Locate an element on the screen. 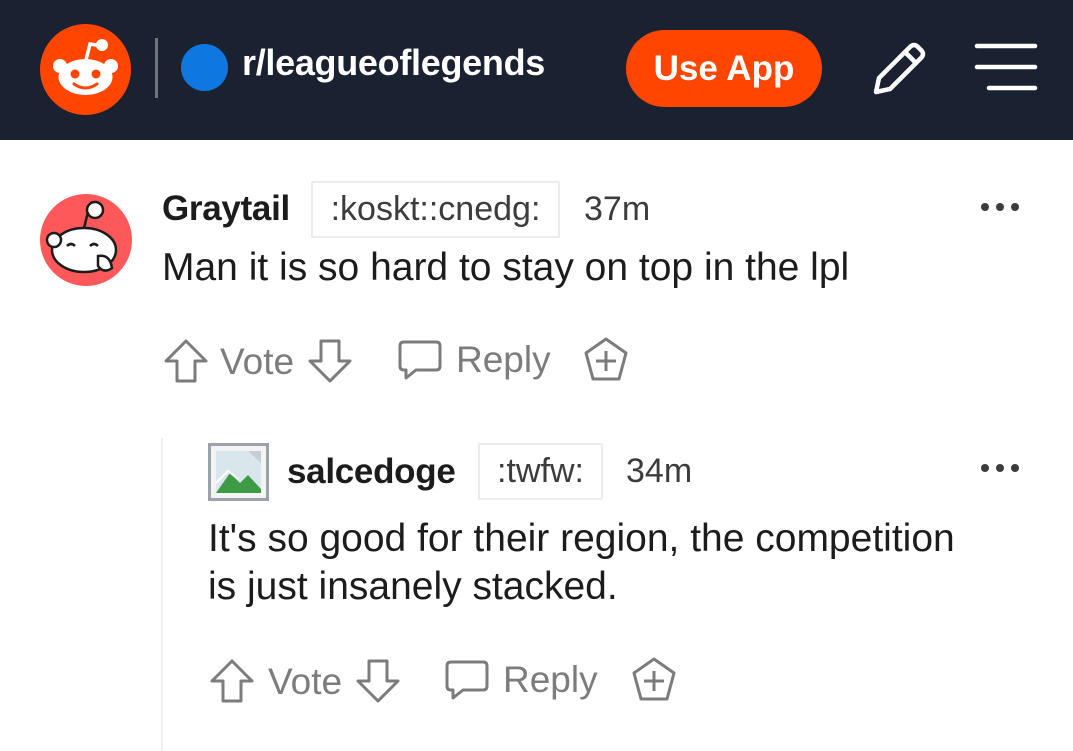 This screenshot has height=751, width=1073. user-avatar-placeholder-icon is located at coordinates (238, 472).